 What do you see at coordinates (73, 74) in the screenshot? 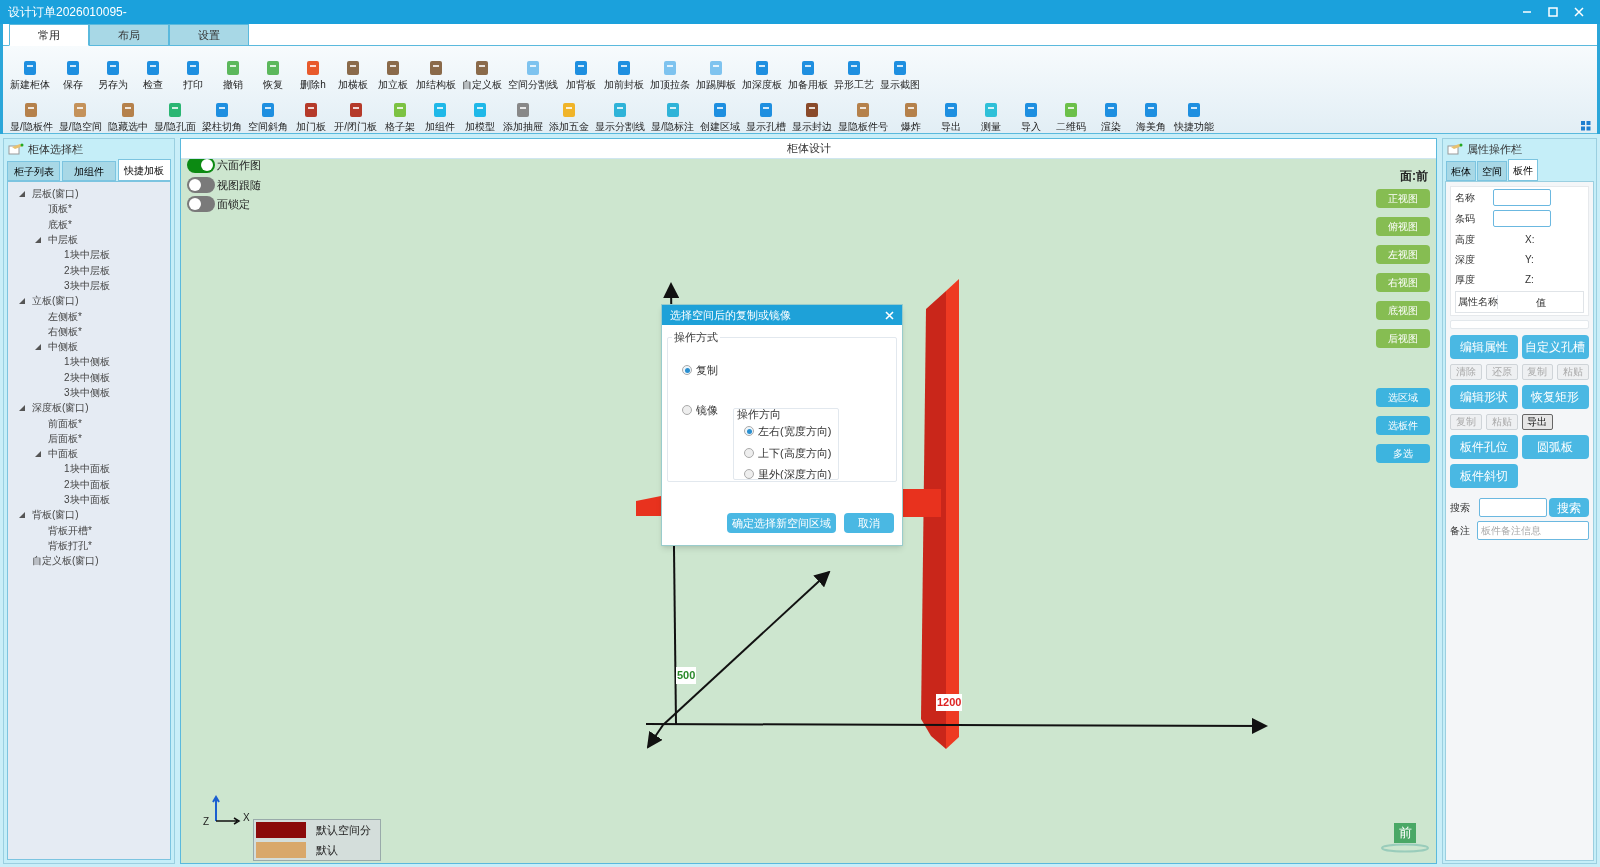
I see `toolbar-button: 保存` at bounding box center [73, 74].